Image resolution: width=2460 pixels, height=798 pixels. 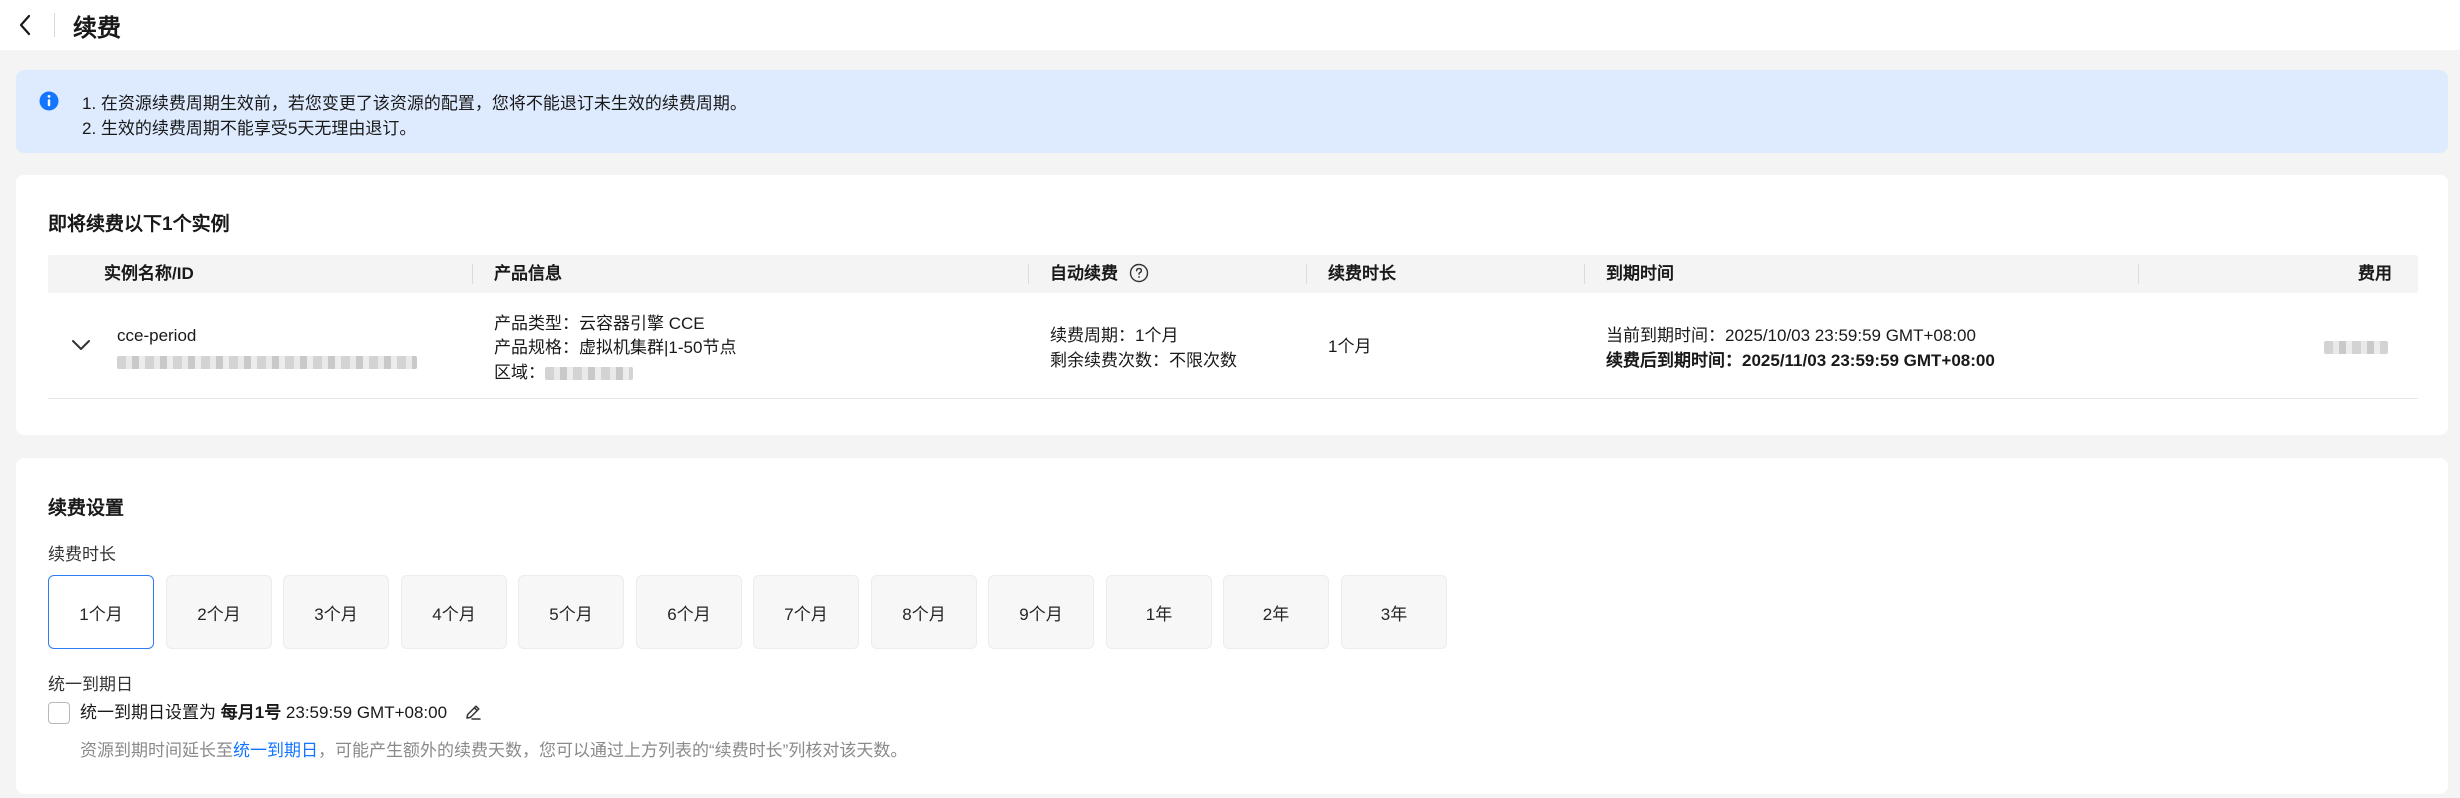 I want to click on col-name: 实例名称/ID, so click(x=149, y=273).